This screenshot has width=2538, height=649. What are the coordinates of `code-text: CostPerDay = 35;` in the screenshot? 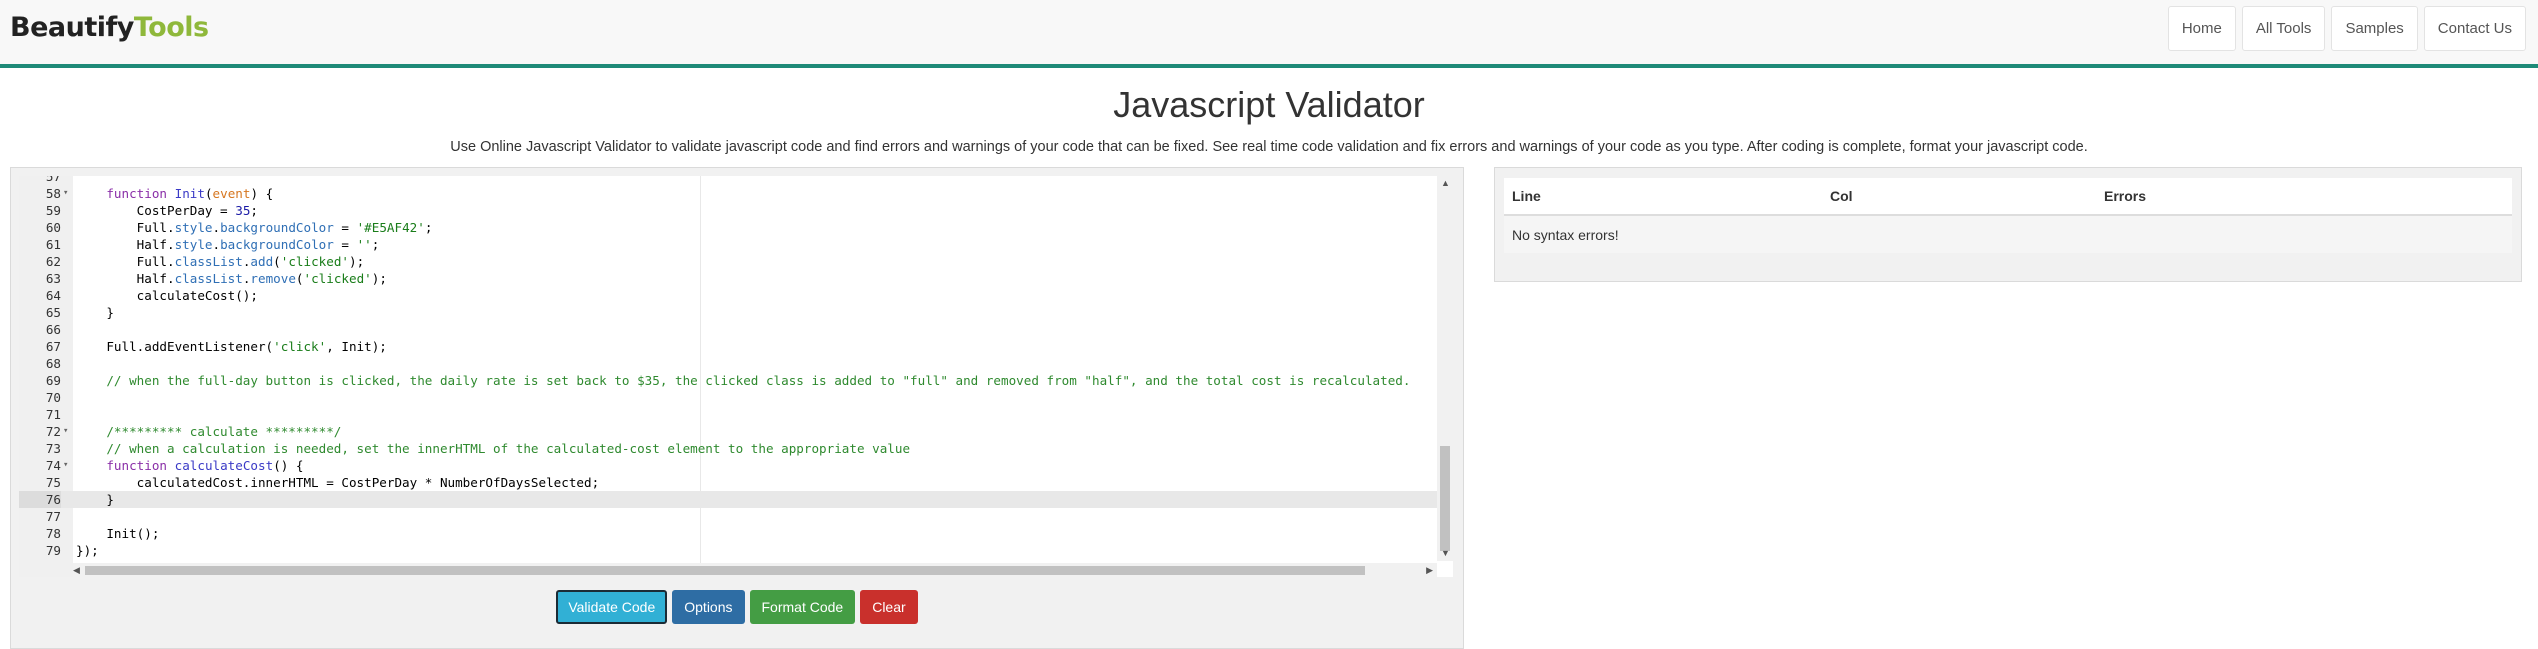 It's located at (167, 210).